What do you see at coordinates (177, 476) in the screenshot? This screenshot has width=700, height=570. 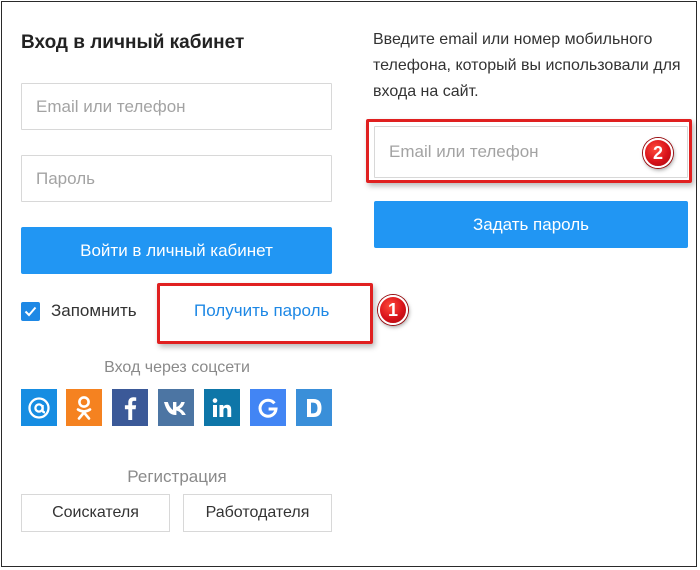 I see `registration-heading: Регистрация` at bounding box center [177, 476].